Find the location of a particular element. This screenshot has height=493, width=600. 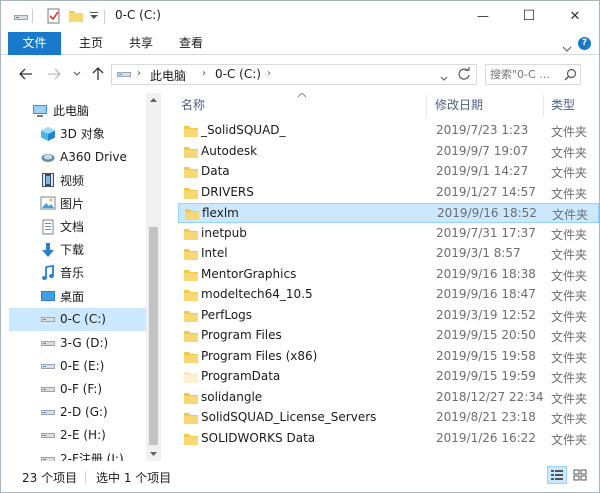

nav-item-14: 2-E (H:) is located at coordinates (77, 435).